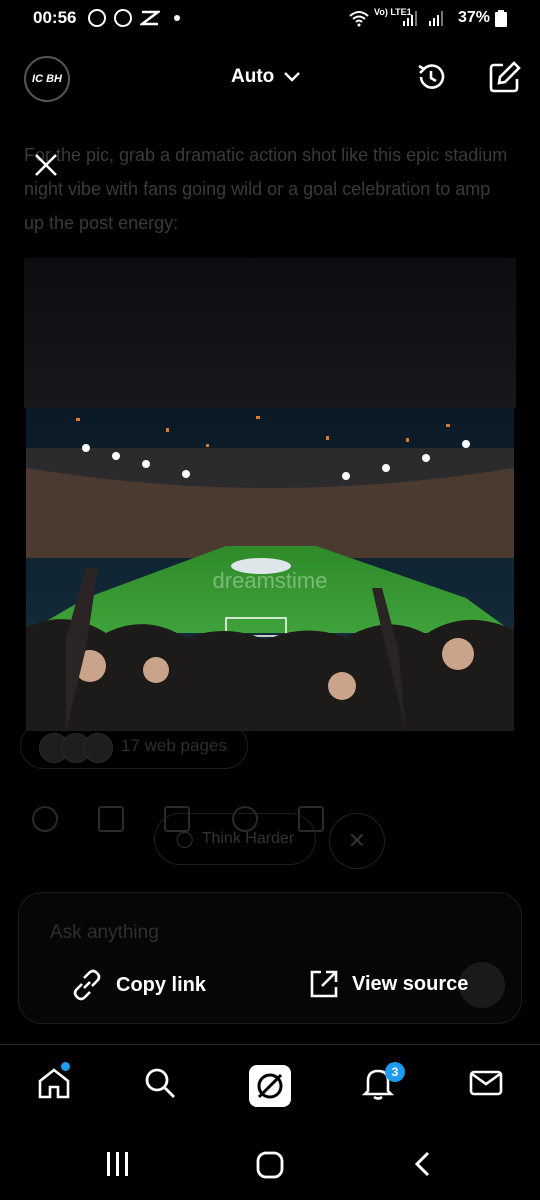 Image resolution: width=540 pixels, height=1200 pixels. I want to click on history-icon, so click(431, 77).